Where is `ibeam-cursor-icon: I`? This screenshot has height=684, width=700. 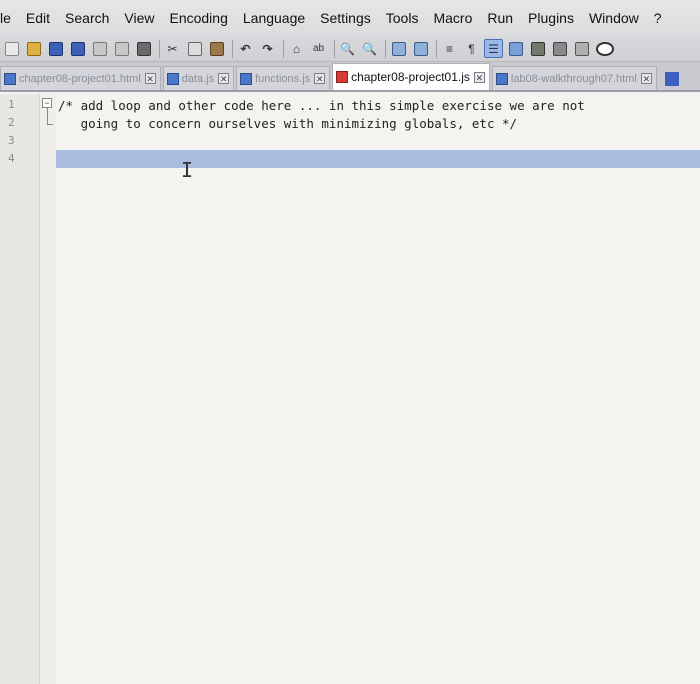 ibeam-cursor-icon: I is located at coordinates (187, 170).